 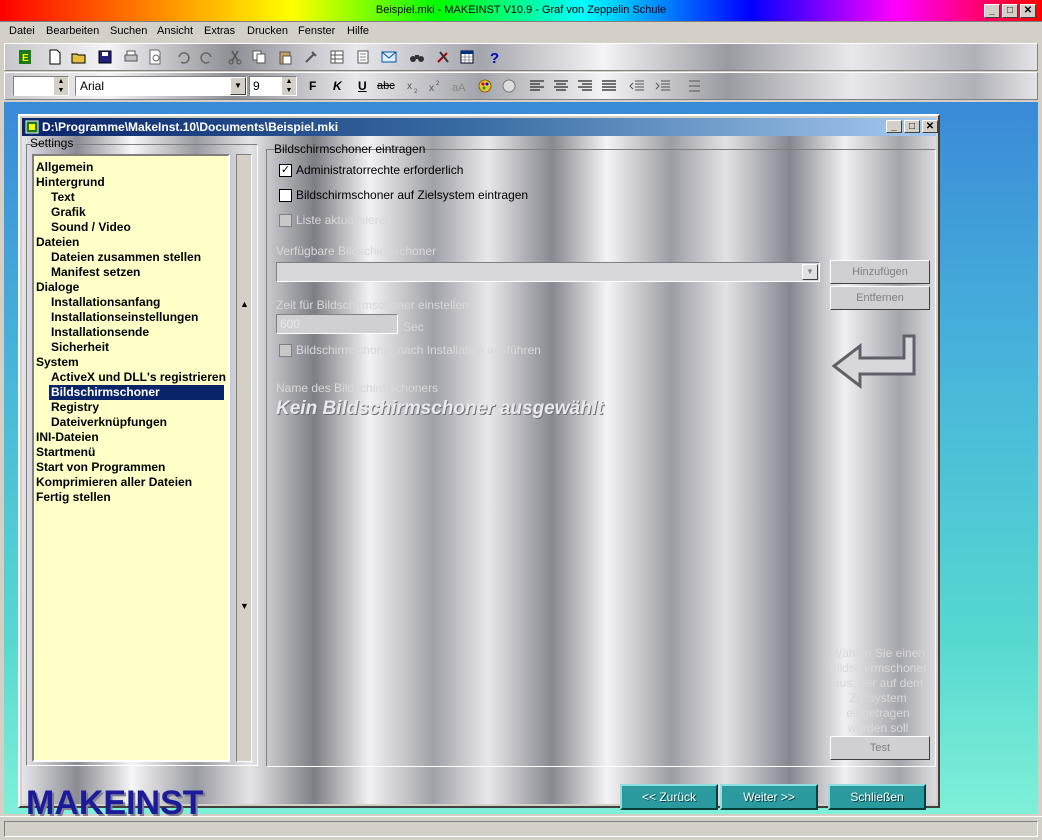 I want to click on run-after-install-checkbox, so click(x=285, y=350).